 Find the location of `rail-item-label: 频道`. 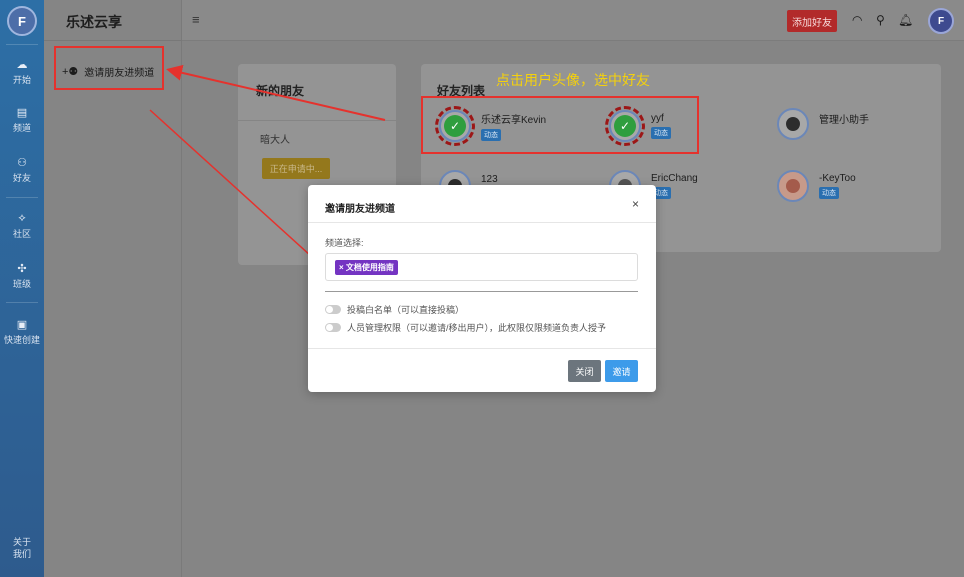

rail-item-label: 频道 is located at coordinates (21, 128).